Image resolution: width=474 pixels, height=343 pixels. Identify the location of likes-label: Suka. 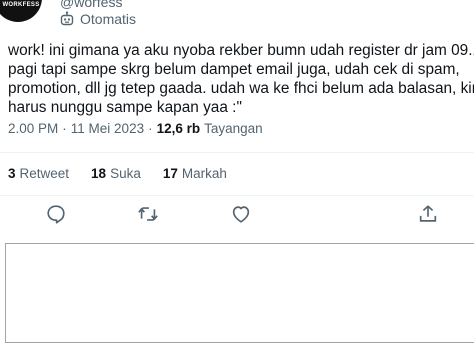
(125, 173).